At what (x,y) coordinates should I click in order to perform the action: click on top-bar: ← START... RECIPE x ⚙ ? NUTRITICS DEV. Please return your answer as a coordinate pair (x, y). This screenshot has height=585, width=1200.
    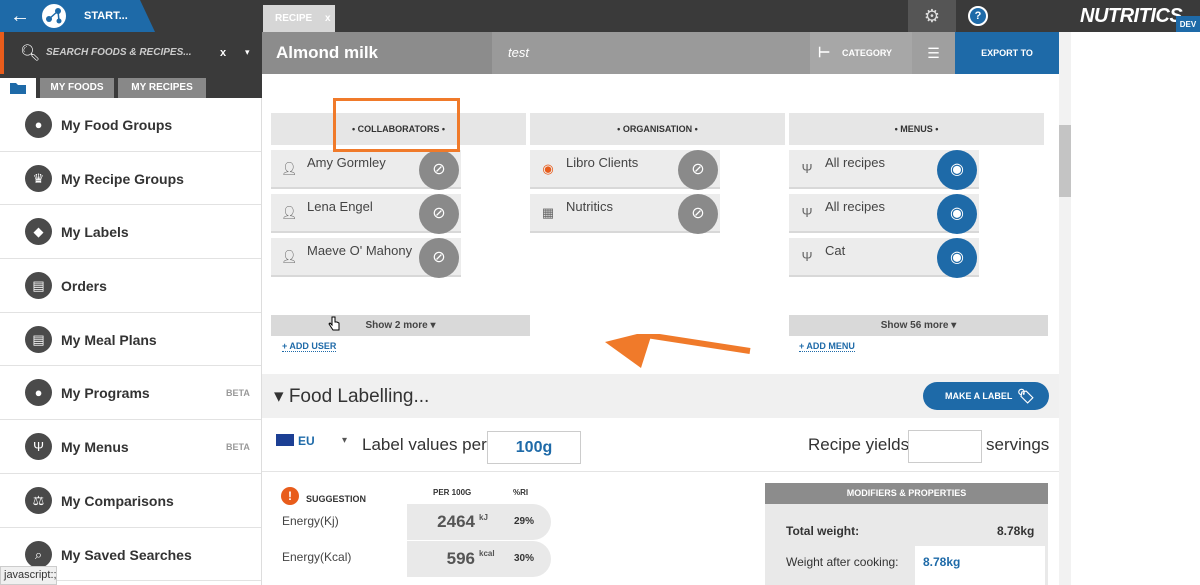
    Looking at the image, I should click on (600, 16).